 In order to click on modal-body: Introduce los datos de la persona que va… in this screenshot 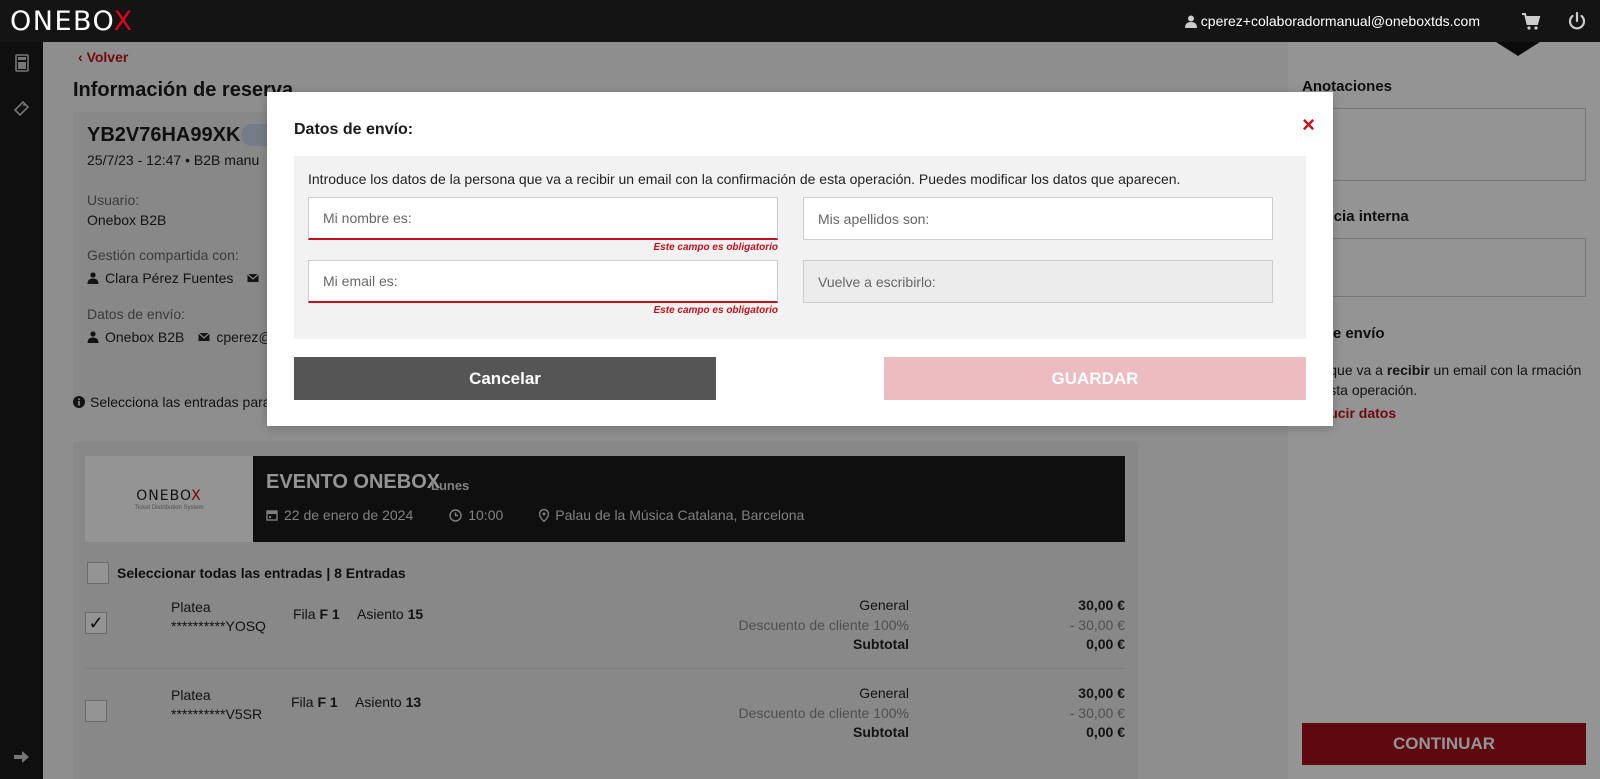, I will do `click(800, 247)`.